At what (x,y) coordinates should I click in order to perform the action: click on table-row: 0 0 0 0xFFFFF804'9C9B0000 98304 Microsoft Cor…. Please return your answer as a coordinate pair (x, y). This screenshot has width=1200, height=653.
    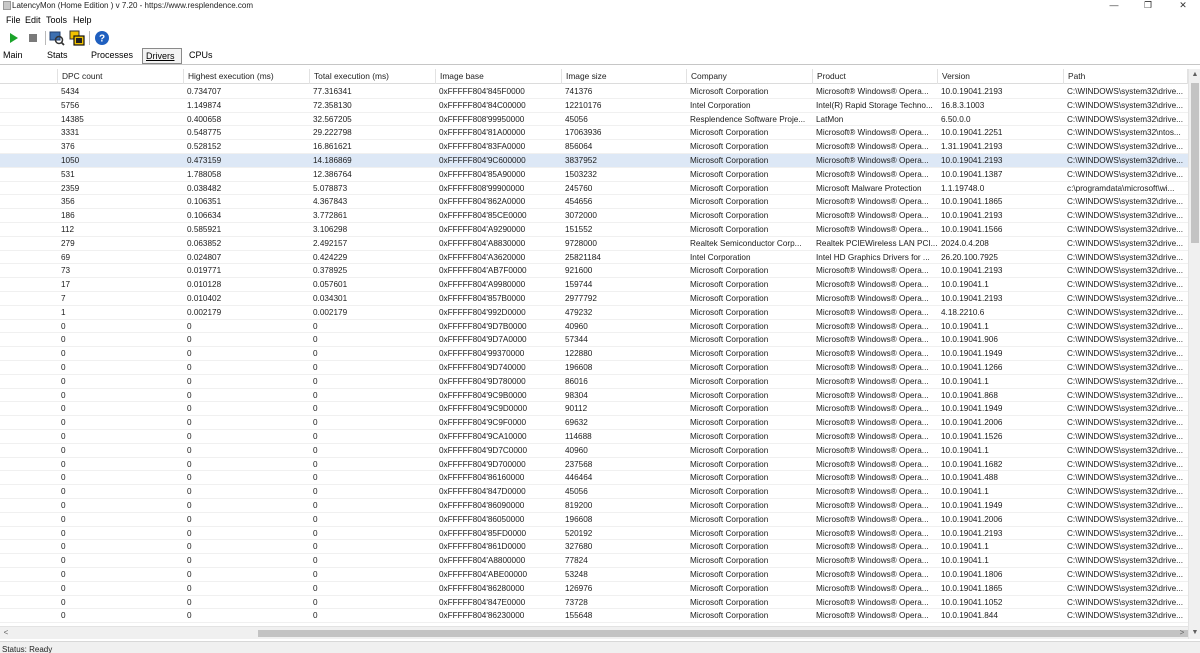
    Looking at the image, I should click on (594, 396).